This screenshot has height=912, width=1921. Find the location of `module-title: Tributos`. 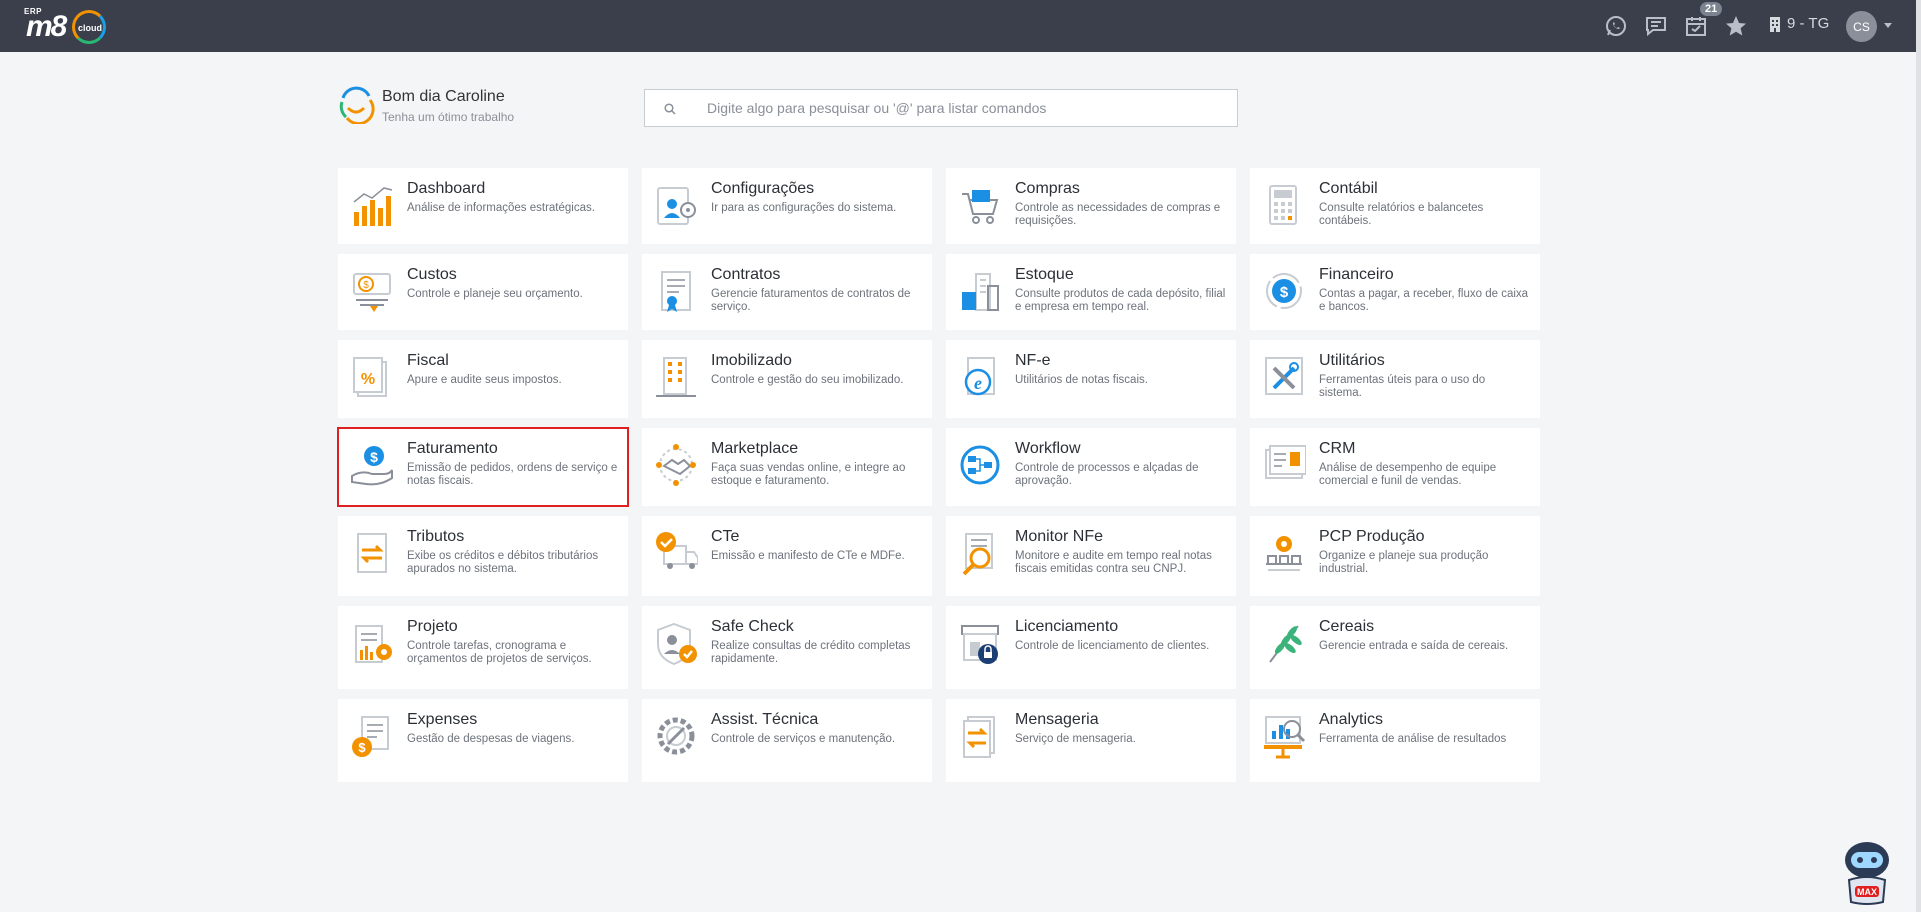

module-title: Tributos is located at coordinates (436, 536).